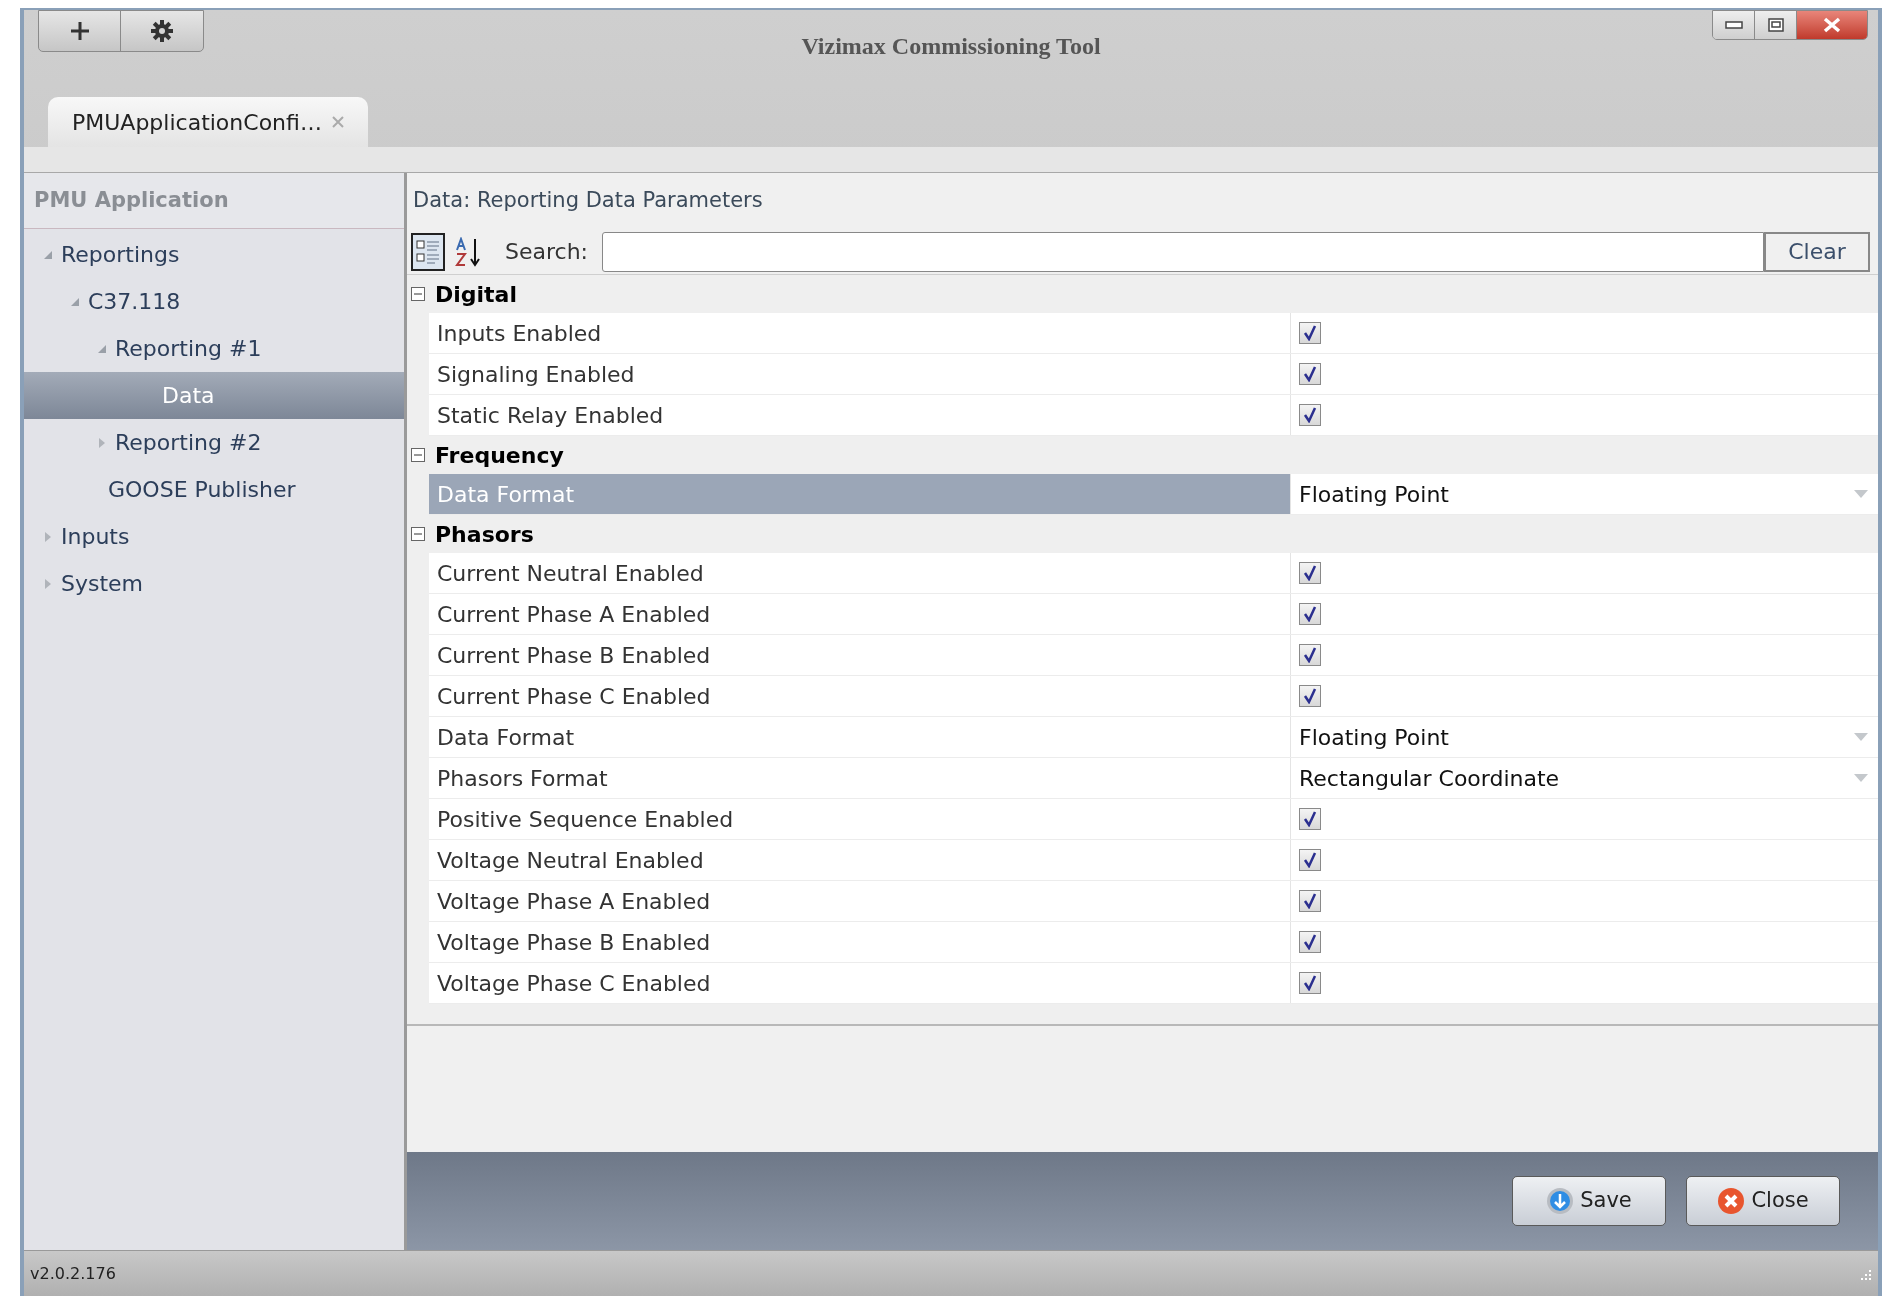  What do you see at coordinates (214, 348) in the screenshot?
I see `tree-item: Reporting #1` at bounding box center [214, 348].